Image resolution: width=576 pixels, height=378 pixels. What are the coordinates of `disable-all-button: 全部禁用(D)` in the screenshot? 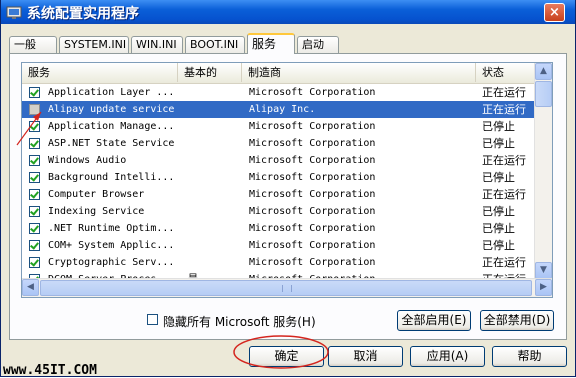 It's located at (517, 320).